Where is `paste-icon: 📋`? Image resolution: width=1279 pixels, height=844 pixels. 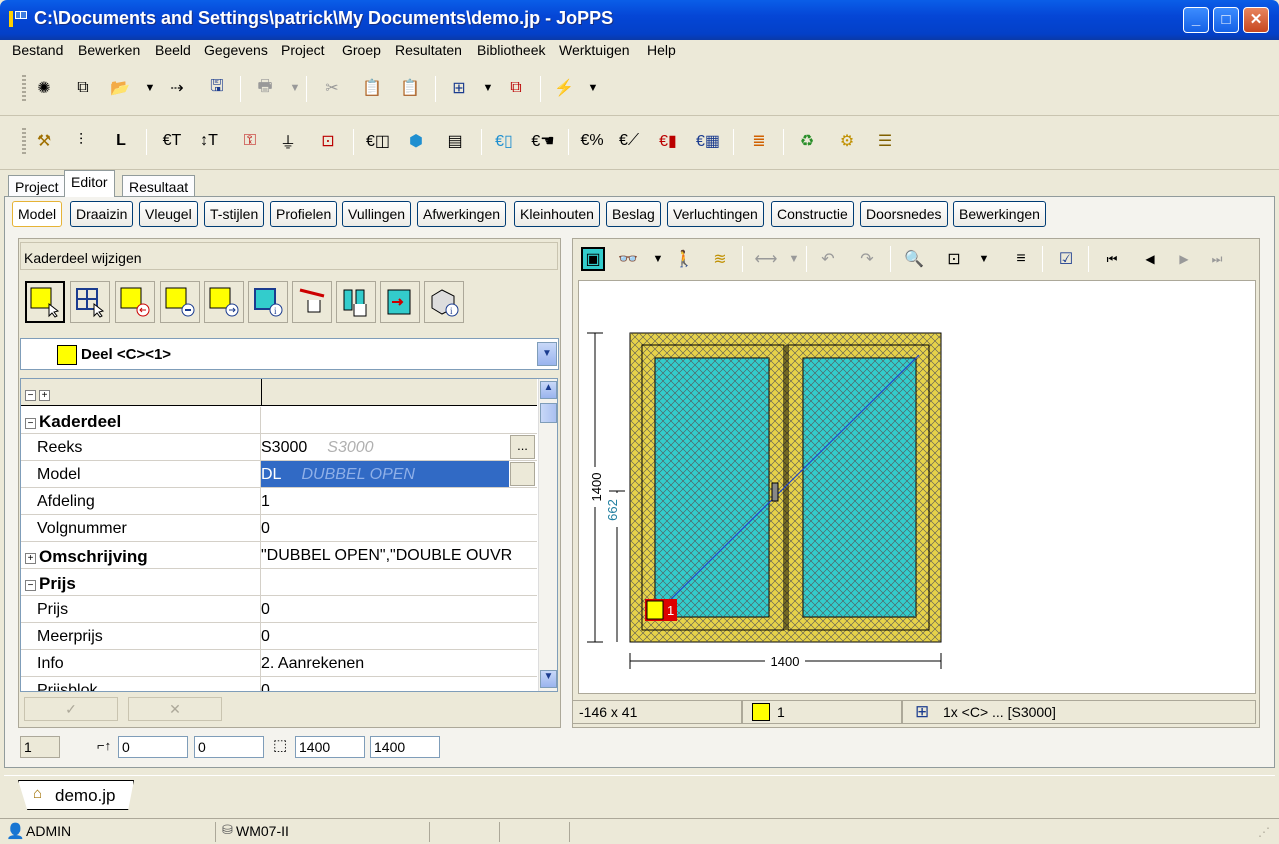
paste-icon: 📋 is located at coordinates (372, 88).